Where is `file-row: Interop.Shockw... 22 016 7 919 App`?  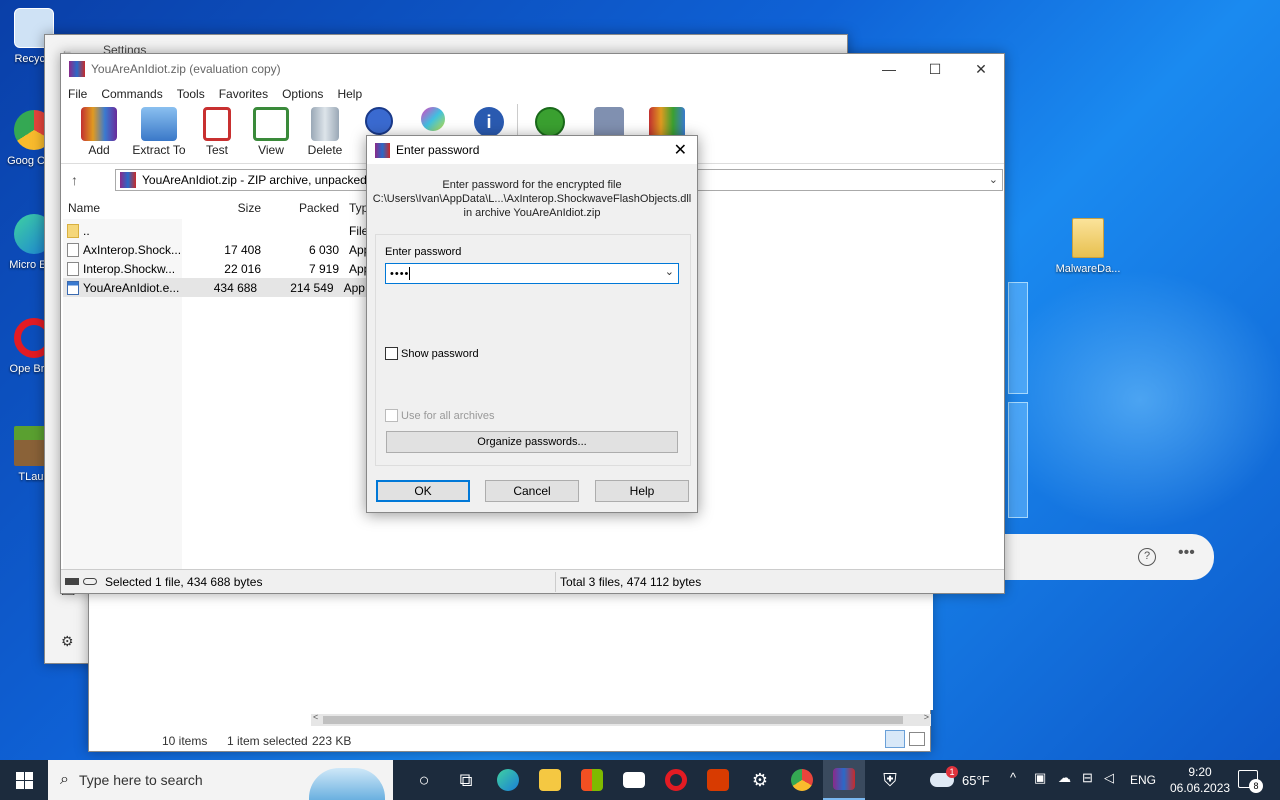 file-row: Interop.Shockw... 22 016 7 919 App is located at coordinates (221, 268).